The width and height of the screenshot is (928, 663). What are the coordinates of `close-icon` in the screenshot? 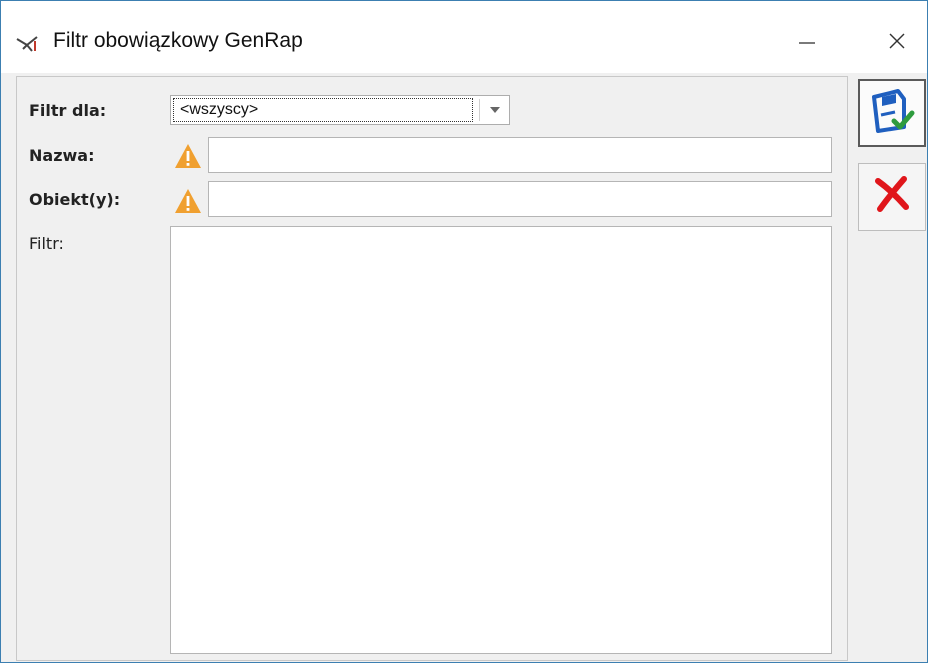 It's located at (897, 43).